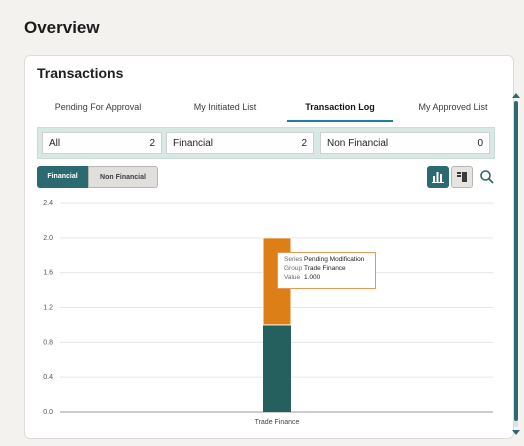 This screenshot has height=446, width=524. Describe the element at coordinates (48, 308) in the screenshot. I see `y-tick-label: 1.2` at that location.